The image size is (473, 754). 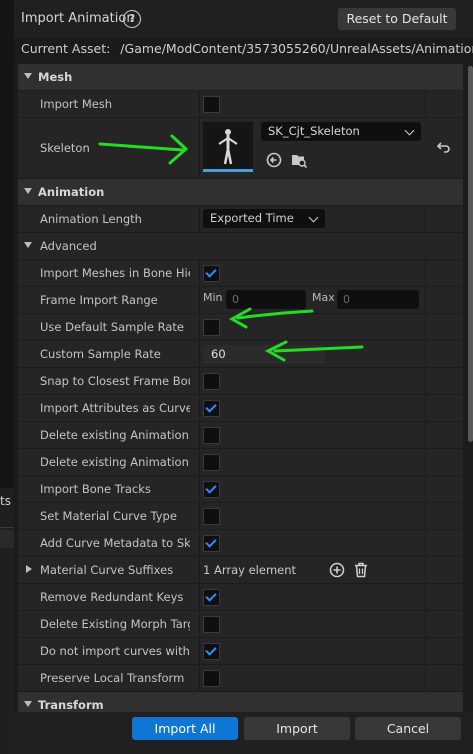 I want to click on import-button: Import, so click(x=297, y=728).